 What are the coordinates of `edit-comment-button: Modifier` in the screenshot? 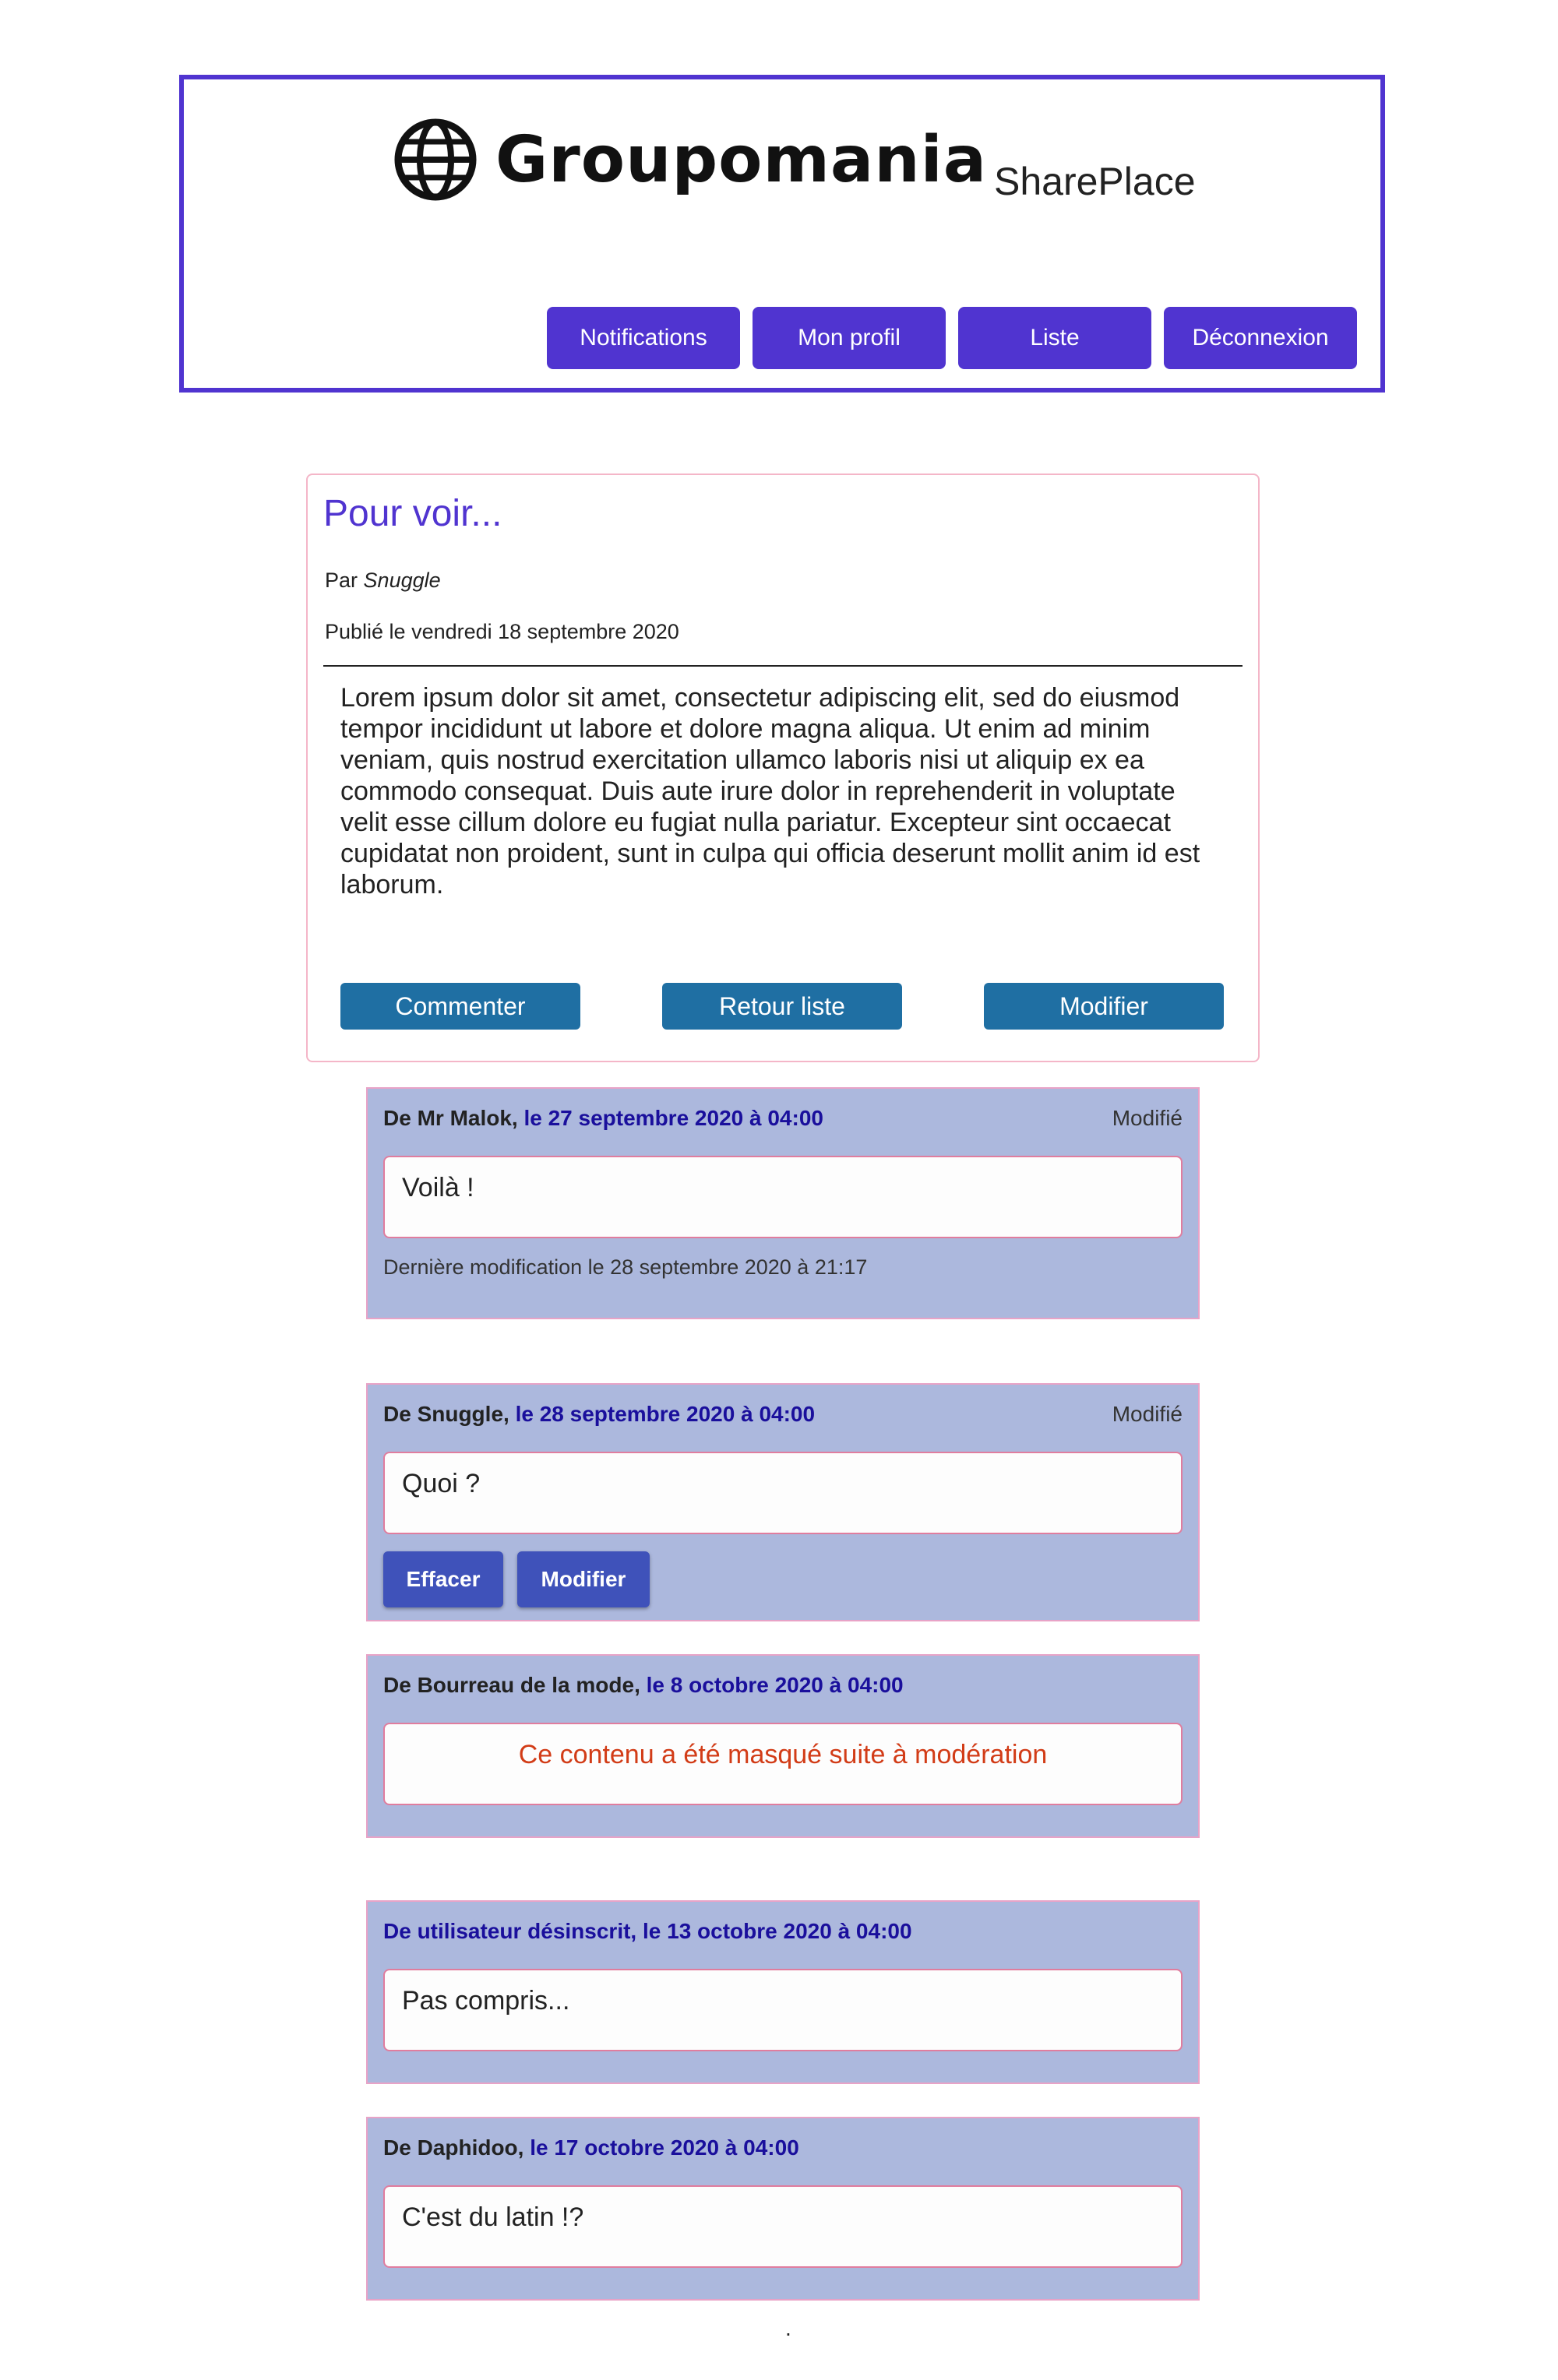 It's located at (584, 1579).